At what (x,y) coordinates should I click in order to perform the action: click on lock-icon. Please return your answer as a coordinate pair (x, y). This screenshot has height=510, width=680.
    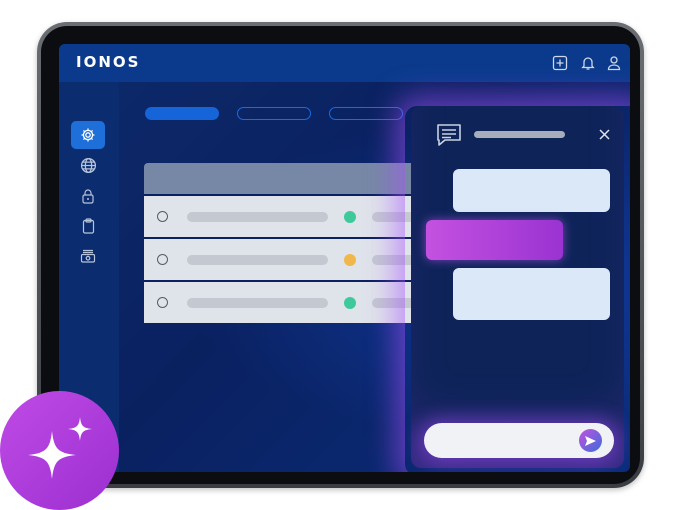
    Looking at the image, I should click on (88, 196).